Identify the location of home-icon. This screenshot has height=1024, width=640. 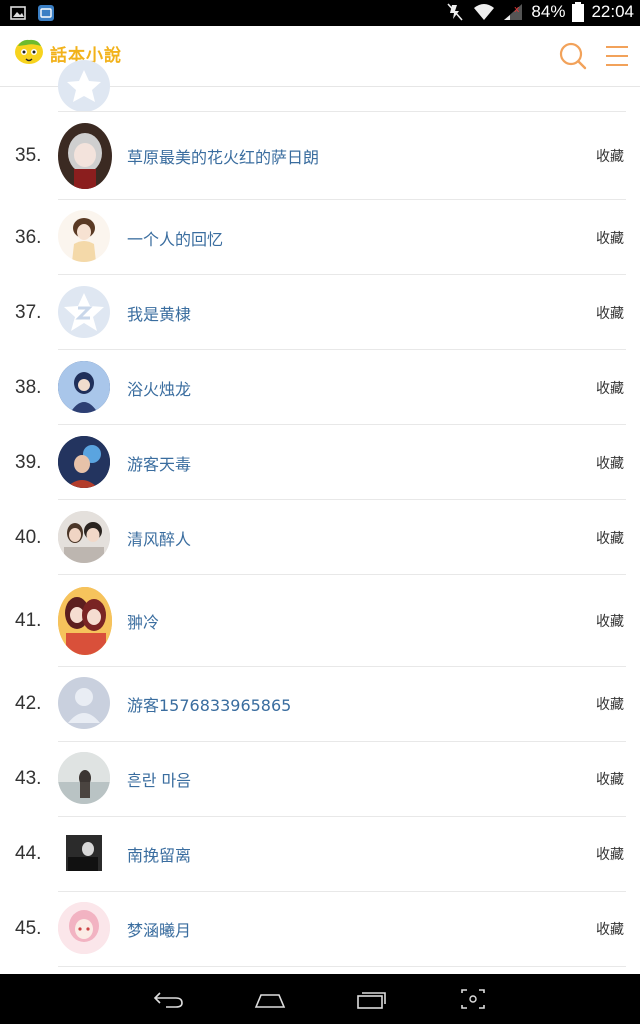
(270, 999).